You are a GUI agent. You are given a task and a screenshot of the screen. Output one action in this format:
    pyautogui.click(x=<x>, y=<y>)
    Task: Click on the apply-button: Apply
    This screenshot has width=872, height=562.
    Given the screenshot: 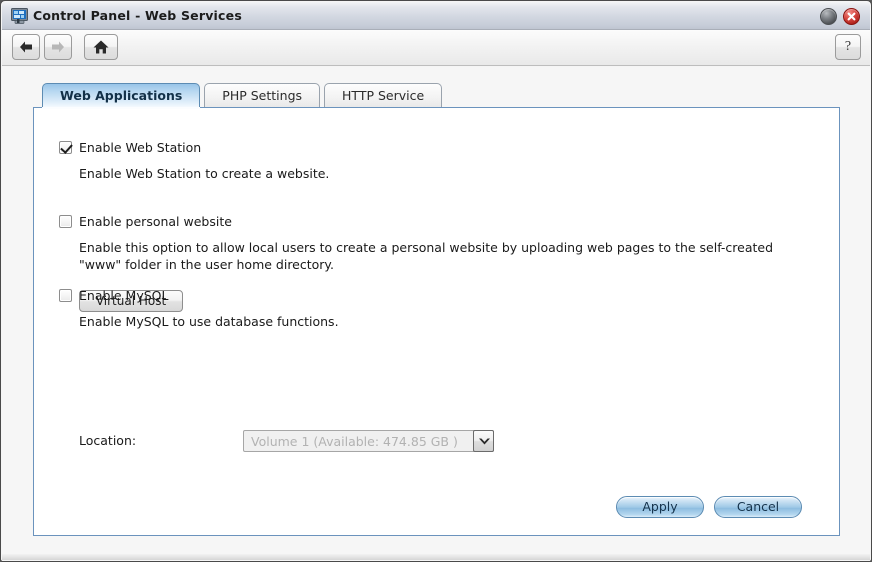 What is the action you would take?
    pyautogui.click(x=660, y=507)
    